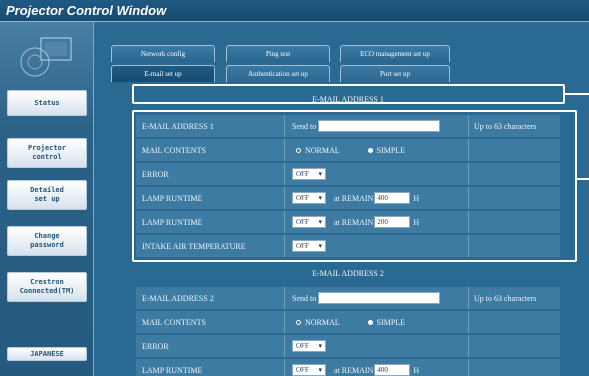 The image size is (589, 376). What do you see at coordinates (294, 11) in the screenshot?
I see `title-bar: Projector Control Window` at bounding box center [294, 11].